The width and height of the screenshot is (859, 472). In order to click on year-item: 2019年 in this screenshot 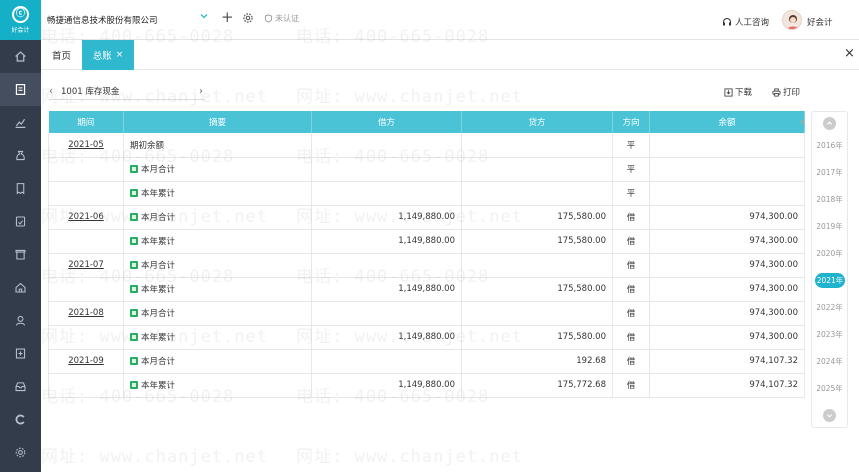, I will do `click(829, 226)`.